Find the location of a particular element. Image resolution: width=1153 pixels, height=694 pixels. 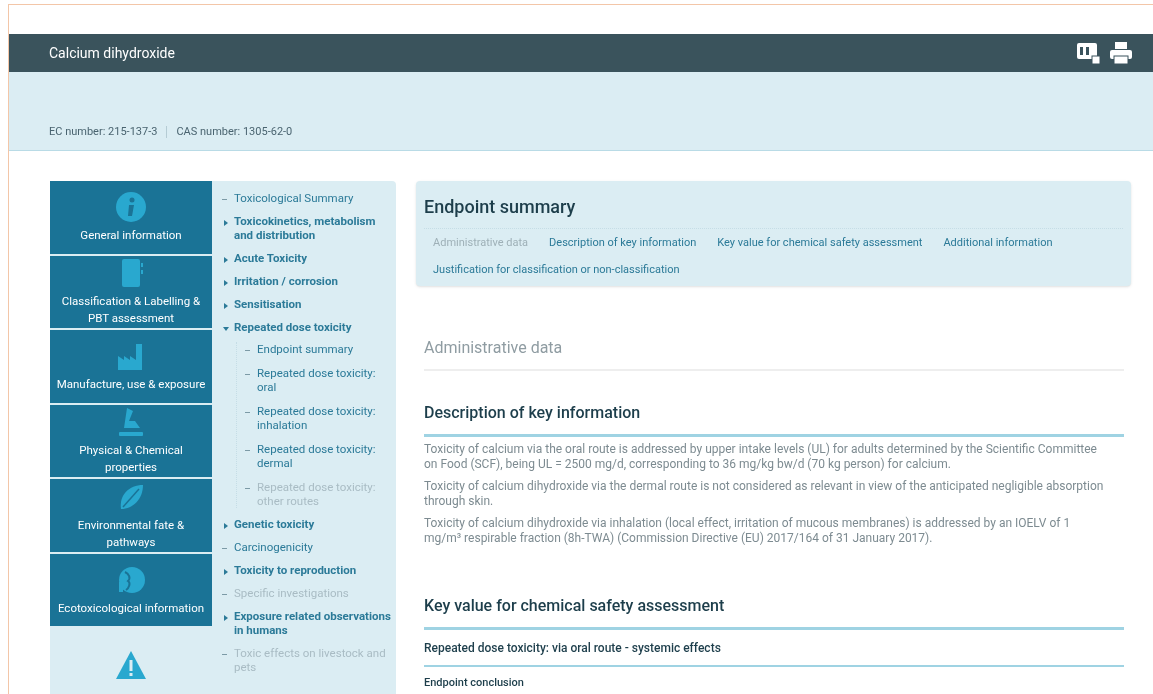

section-label: Manufacture, use & exposure is located at coordinates (131, 384).